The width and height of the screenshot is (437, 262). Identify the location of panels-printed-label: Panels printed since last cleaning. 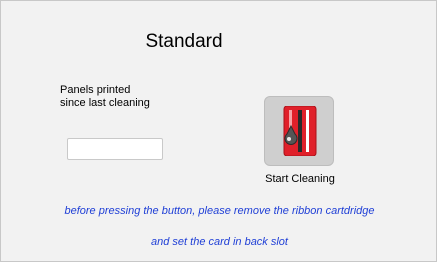
(105, 97).